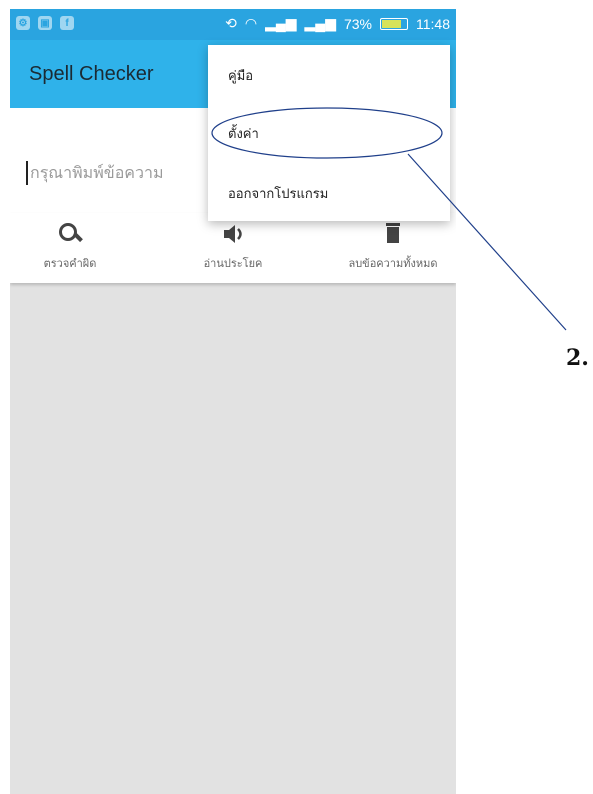  Describe the element at coordinates (393, 248) in the screenshot. I see `clear-all-button: ลบข้อความทั้งหมด` at that location.